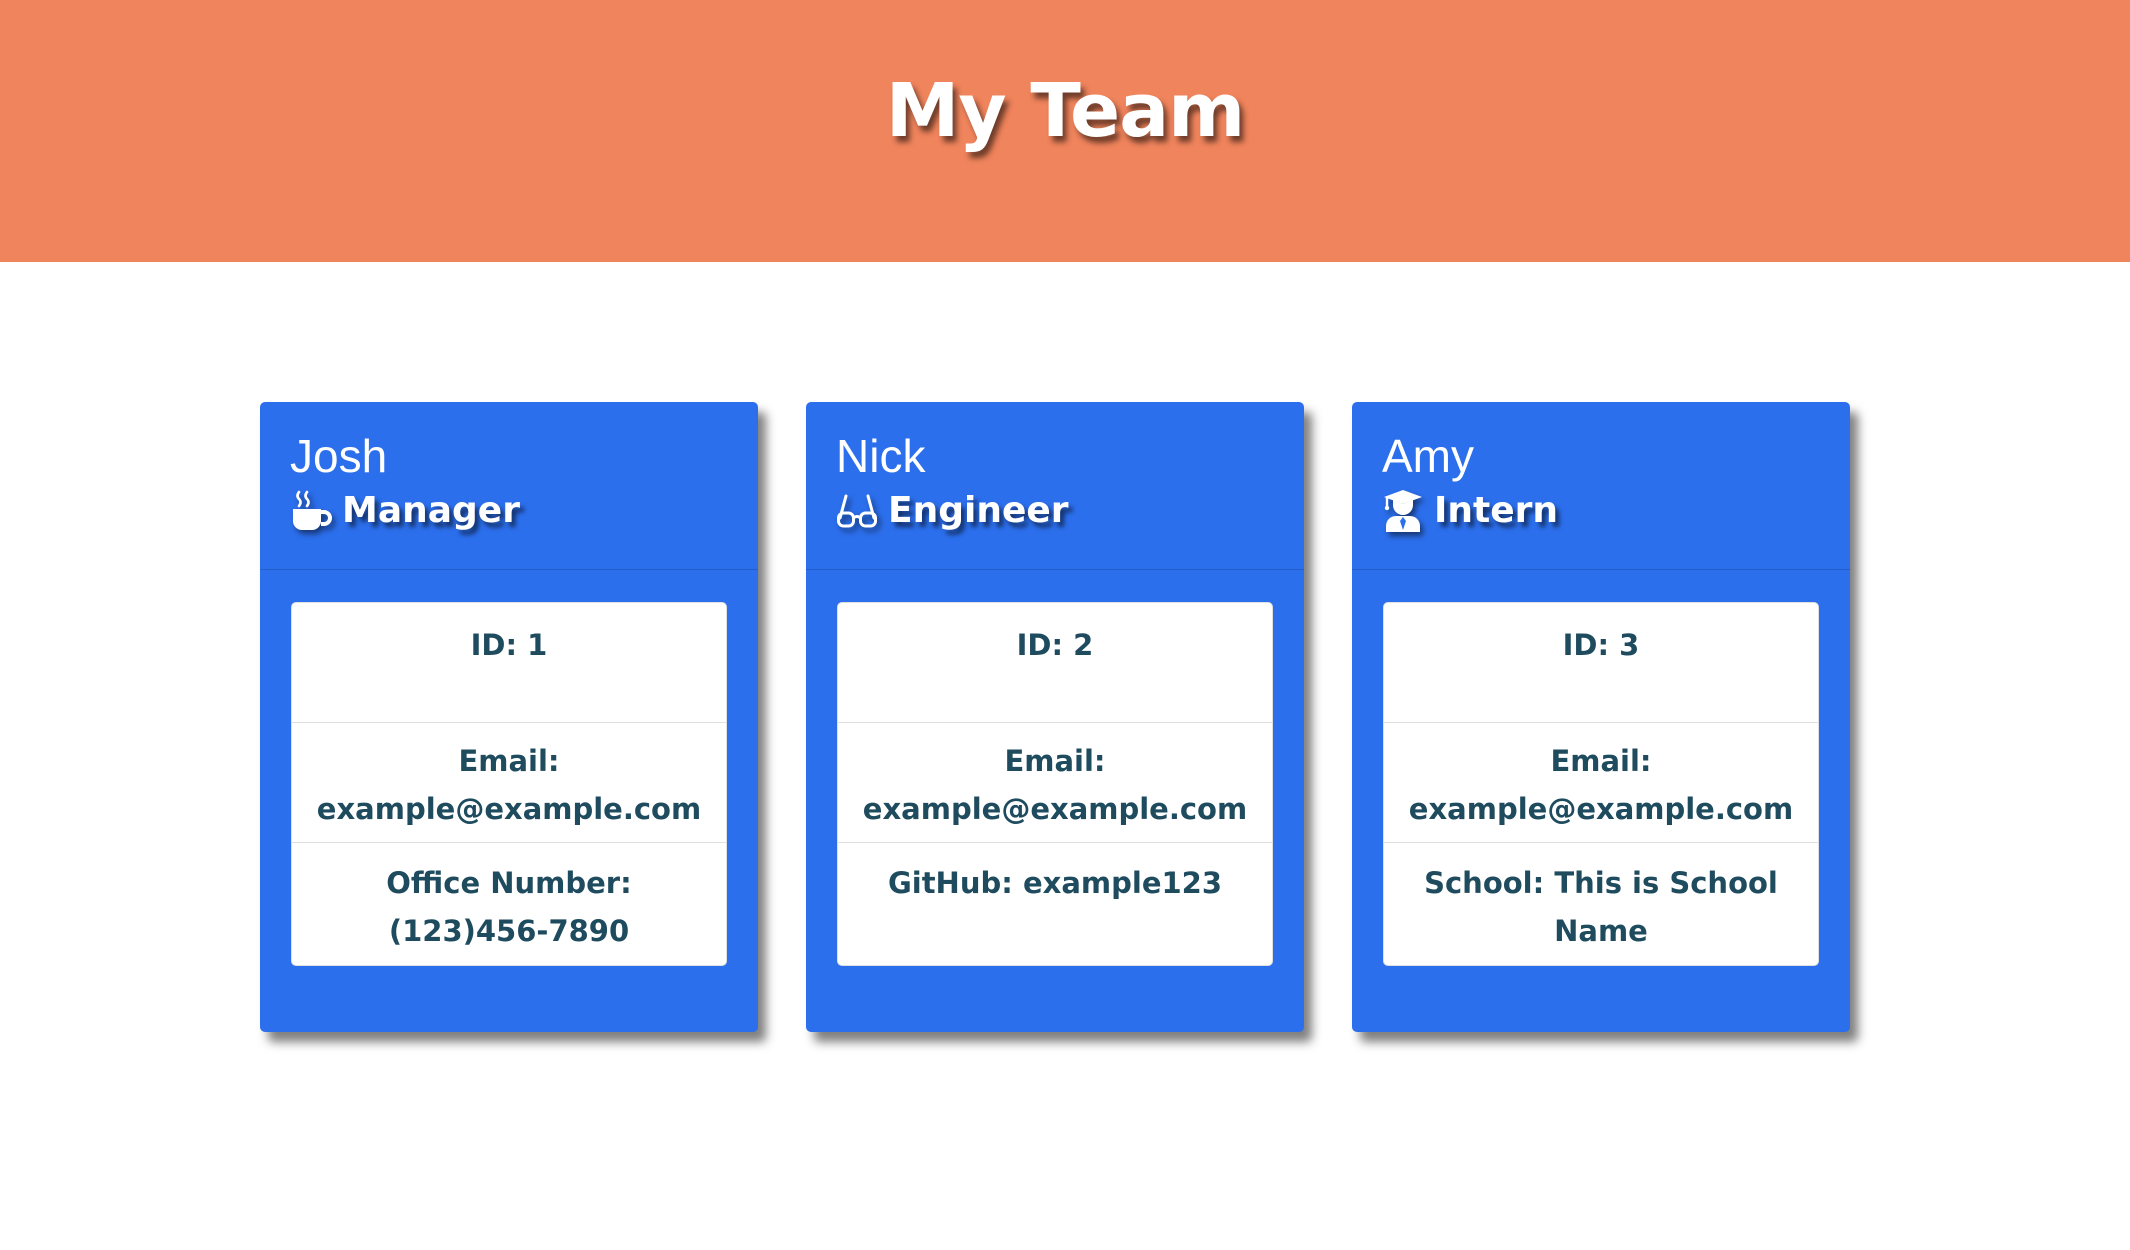  What do you see at coordinates (1403, 510) in the screenshot?
I see `graduate-icon` at bounding box center [1403, 510].